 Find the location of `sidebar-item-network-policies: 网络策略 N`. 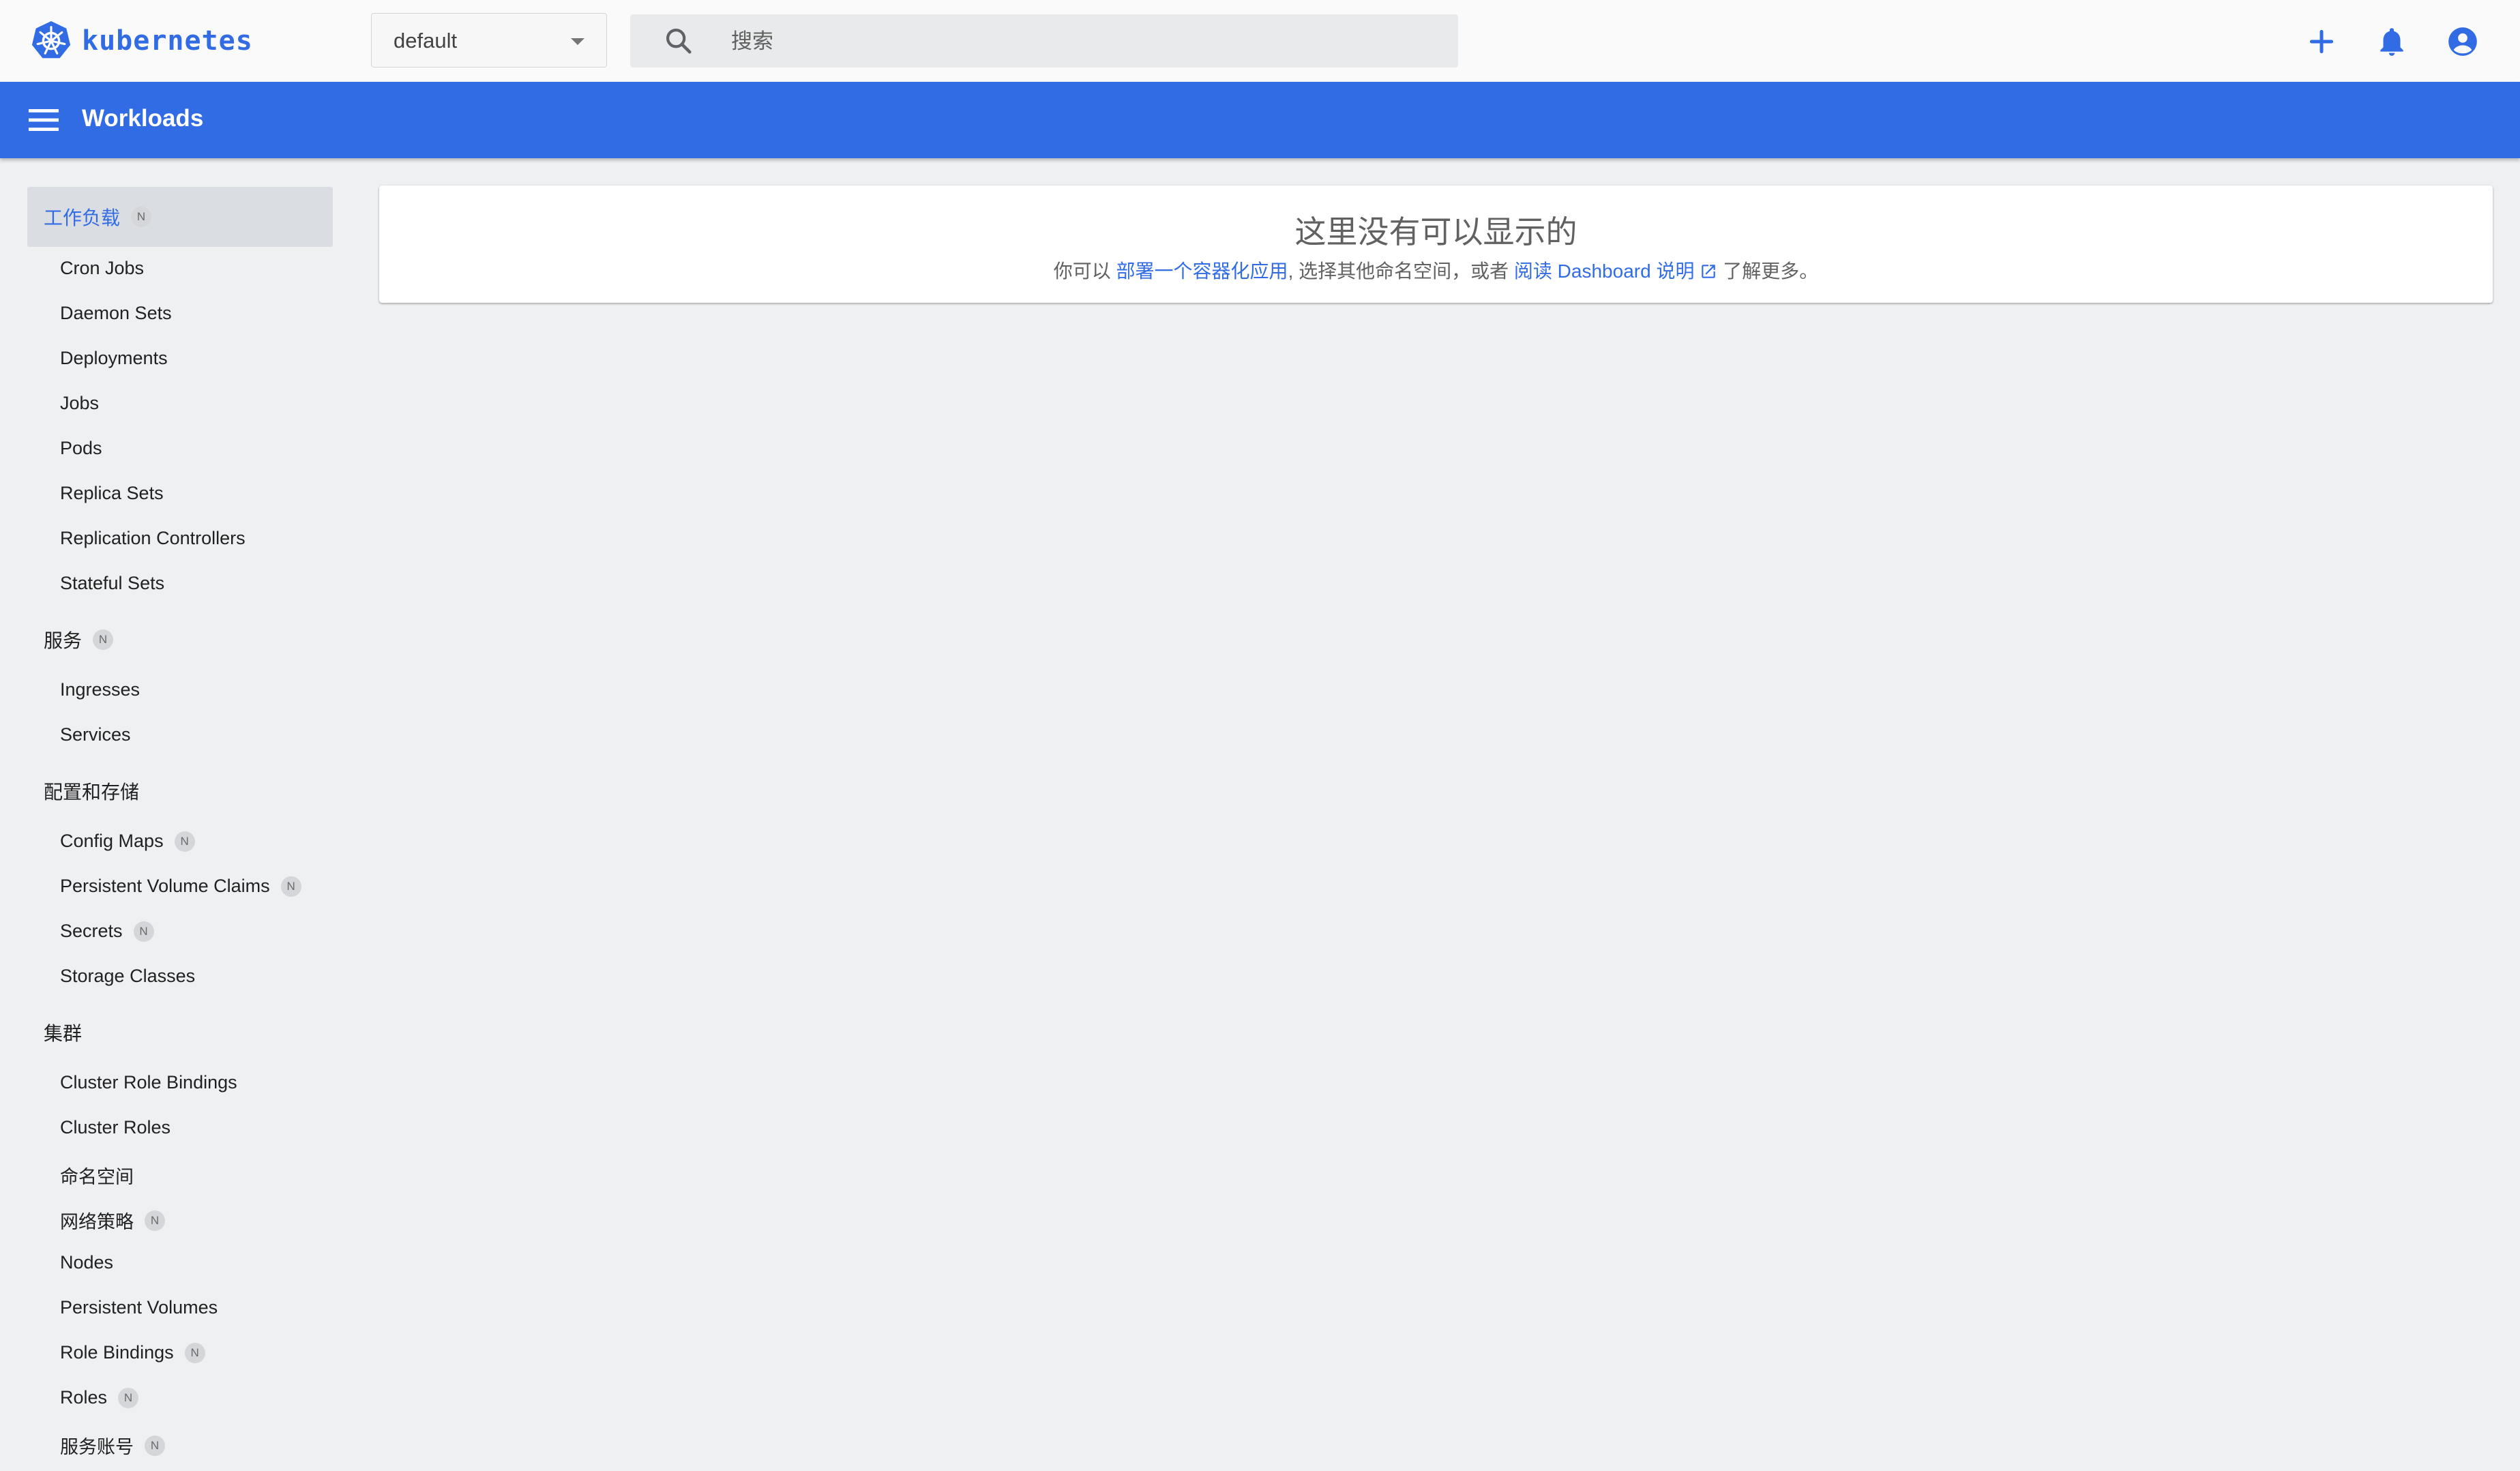

sidebar-item-network-policies: 网络策略 N is located at coordinates (112, 1220).